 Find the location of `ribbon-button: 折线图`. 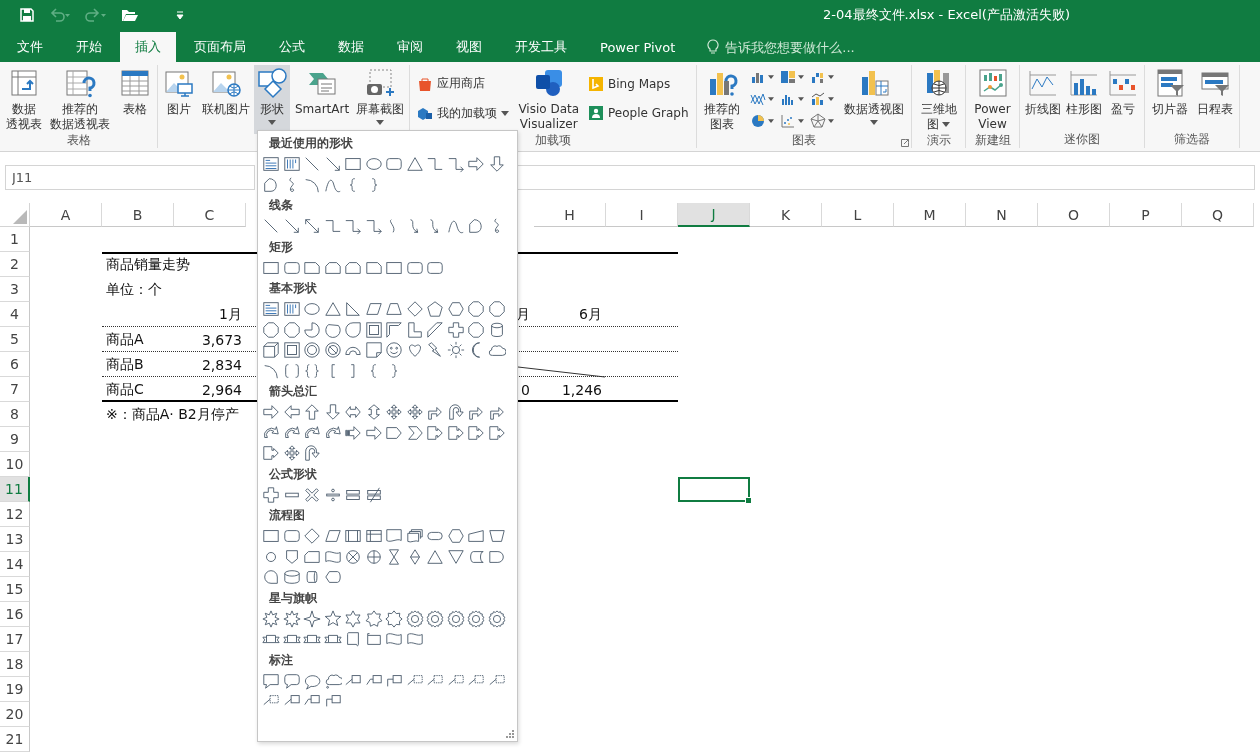

ribbon-button: 折线图 is located at coordinates (1042, 98).